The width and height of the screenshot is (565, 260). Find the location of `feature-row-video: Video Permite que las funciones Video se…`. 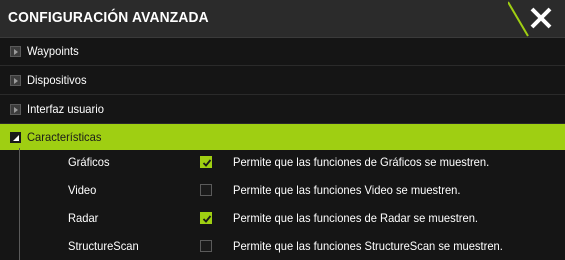

feature-row-video: Video Permite que las funciones Video se… is located at coordinates (282, 190).